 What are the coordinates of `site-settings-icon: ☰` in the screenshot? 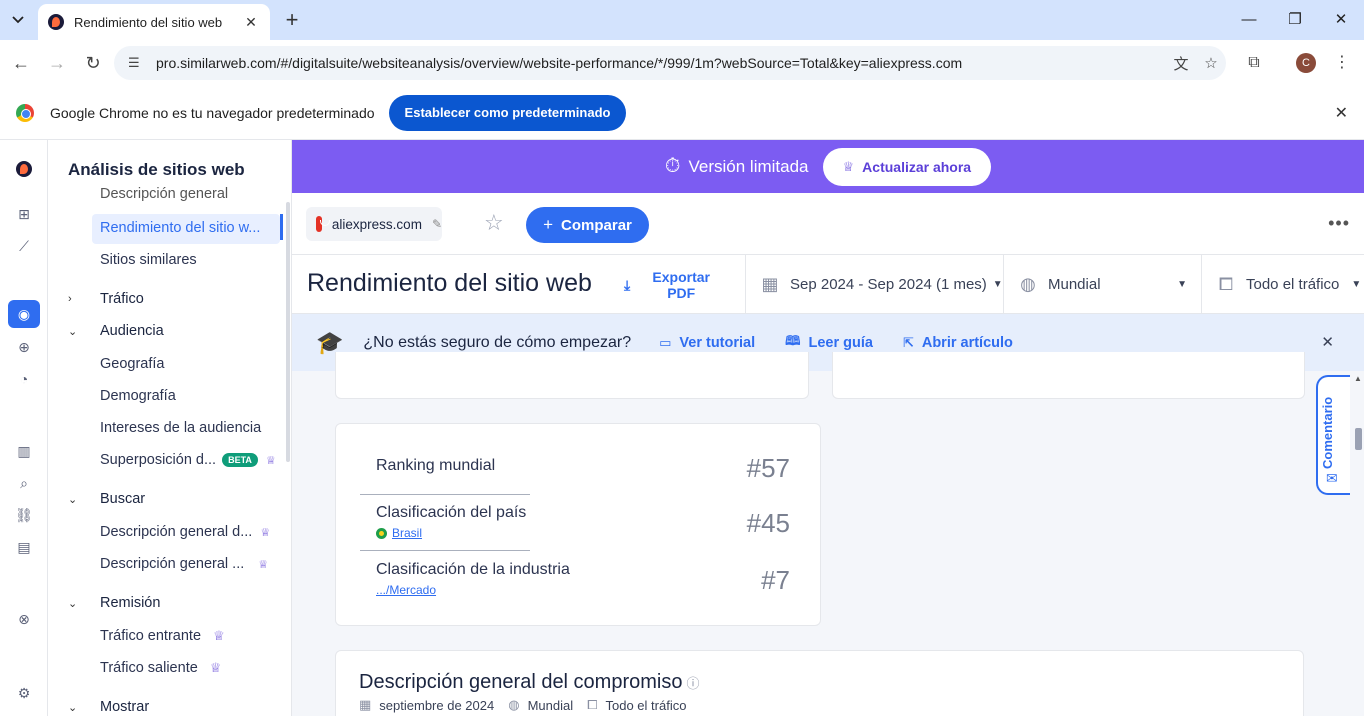 It's located at (137, 63).